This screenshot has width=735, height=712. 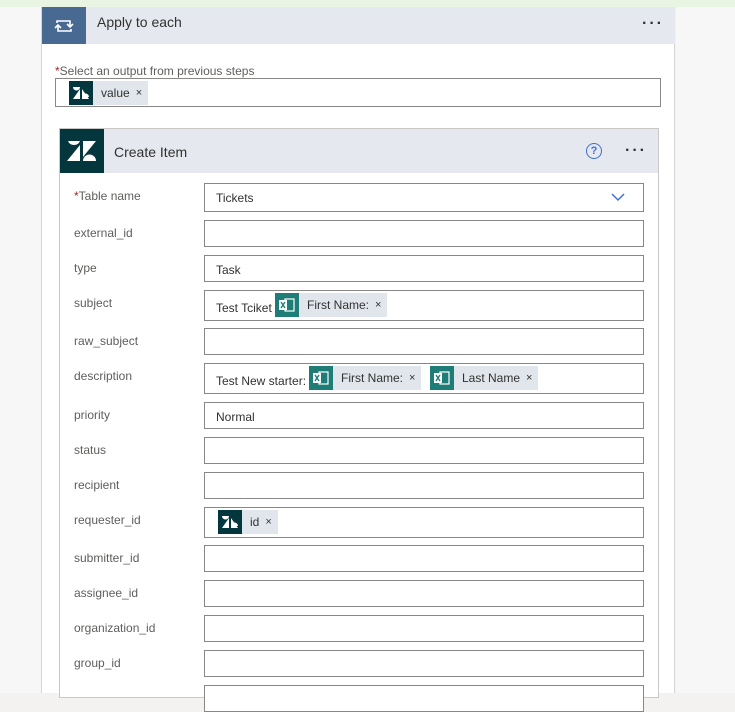 What do you see at coordinates (106, 341) in the screenshot?
I see `field-label-raw-subject: raw_subject` at bounding box center [106, 341].